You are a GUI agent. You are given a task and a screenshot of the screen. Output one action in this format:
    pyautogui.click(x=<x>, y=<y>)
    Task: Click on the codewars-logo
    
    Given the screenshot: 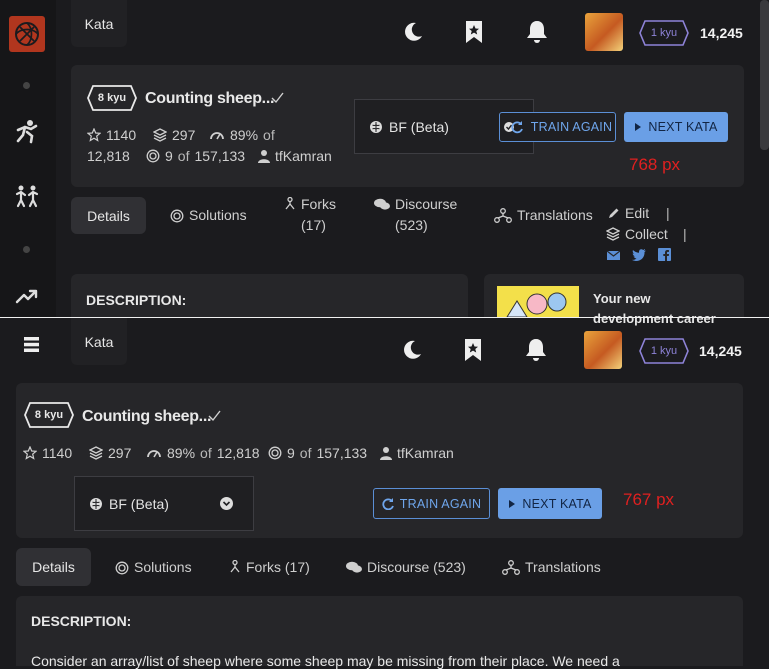 What is the action you would take?
    pyautogui.click(x=27, y=34)
    